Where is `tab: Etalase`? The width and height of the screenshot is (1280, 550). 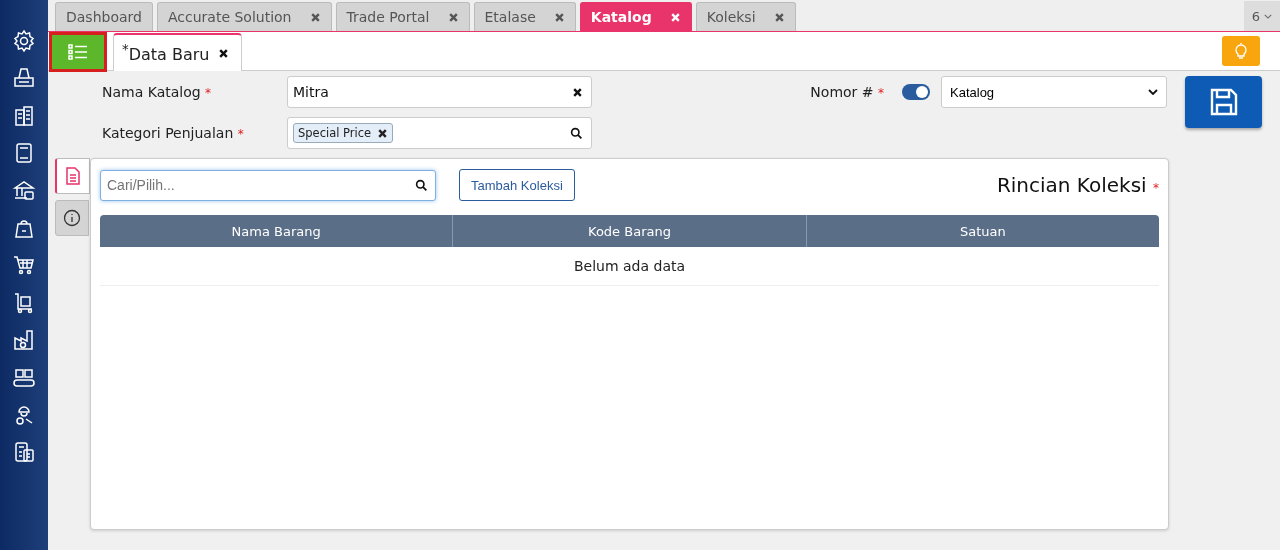
tab: Etalase is located at coordinates (524, 16).